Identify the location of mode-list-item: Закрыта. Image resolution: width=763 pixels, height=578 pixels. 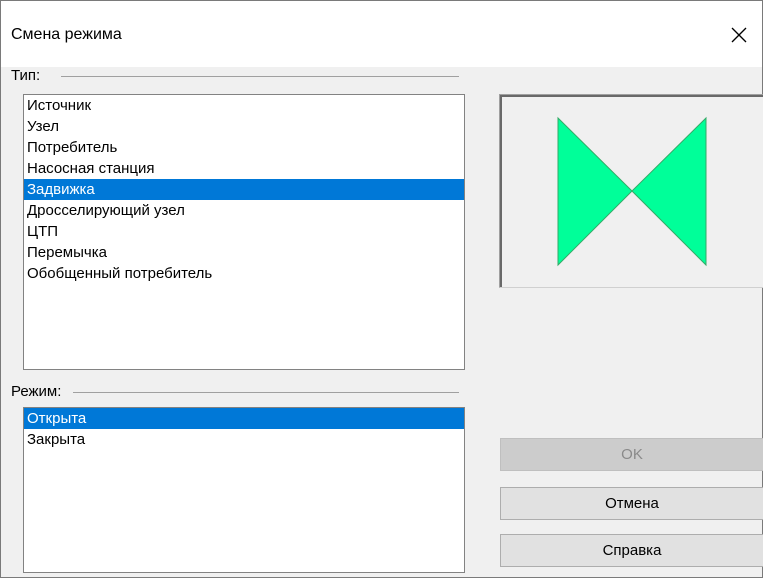
(244, 439).